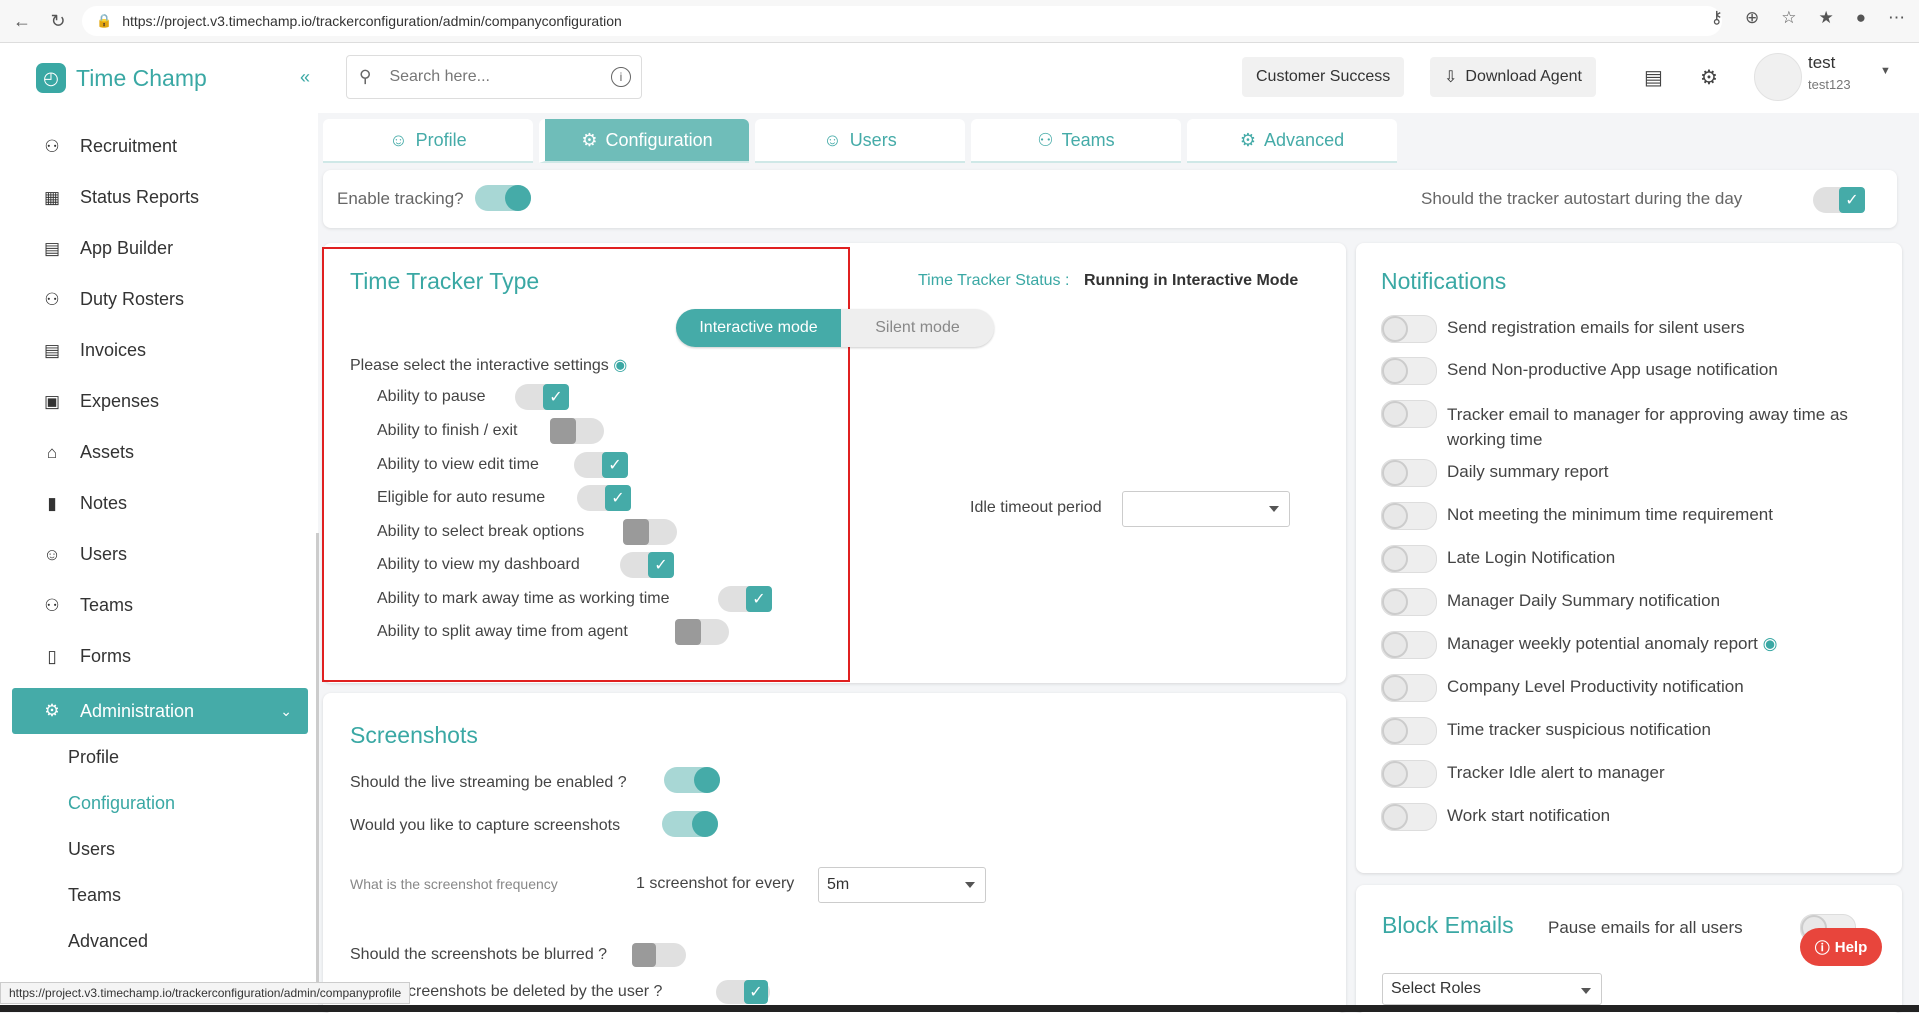  What do you see at coordinates (160, 605) in the screenshot?
I see `sidebar-item-teams: ⚇ Teams` at bounding box center [160, 605].